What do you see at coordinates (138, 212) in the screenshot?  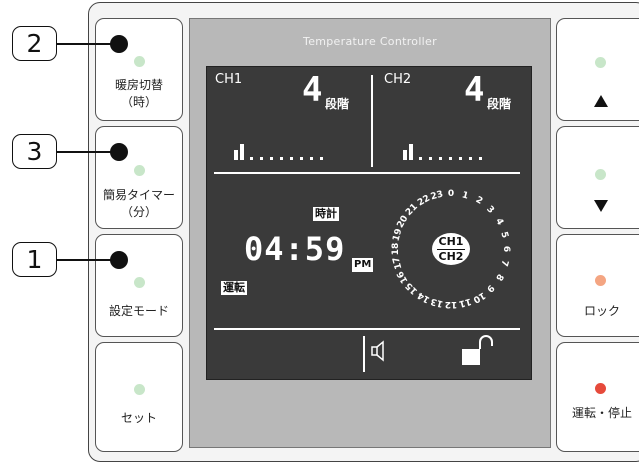 I see `simple-timer-sublabel: （分）` at bounding box center [138, 212].